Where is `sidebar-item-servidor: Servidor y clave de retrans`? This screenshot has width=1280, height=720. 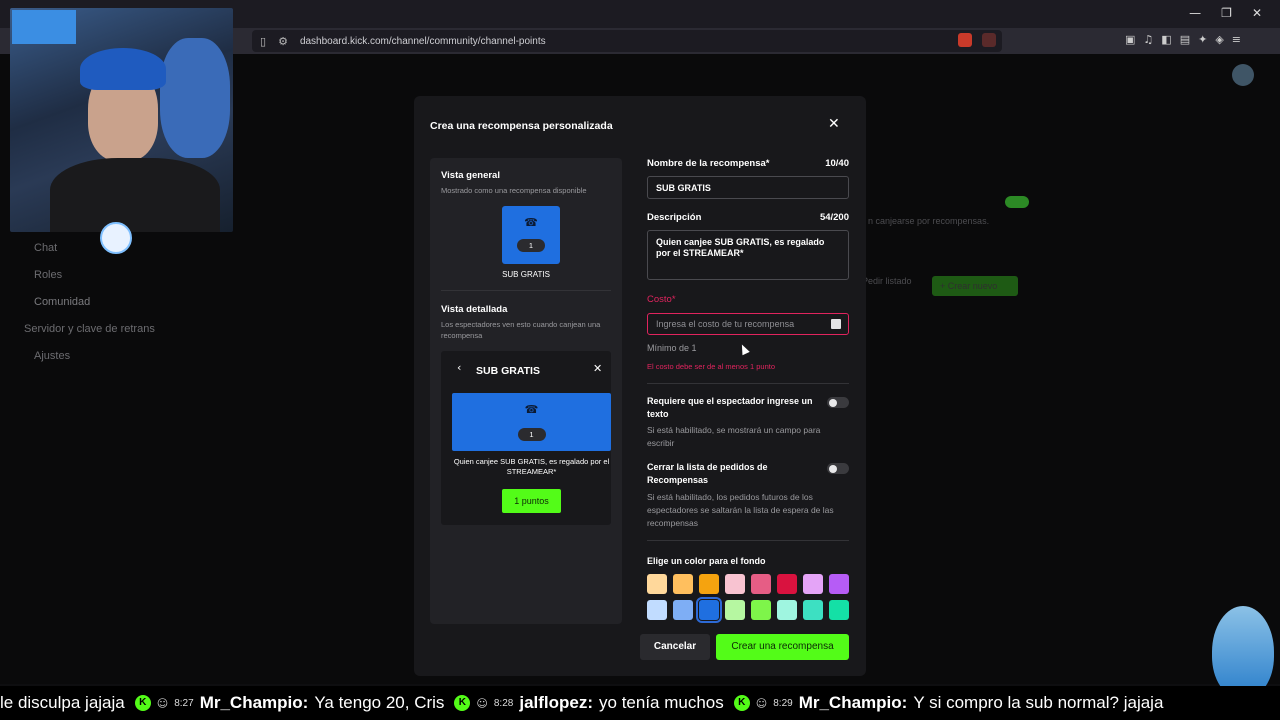 sidebar-item-servidor: Servidor y clave de retrans is located at coordinates (89, 329).